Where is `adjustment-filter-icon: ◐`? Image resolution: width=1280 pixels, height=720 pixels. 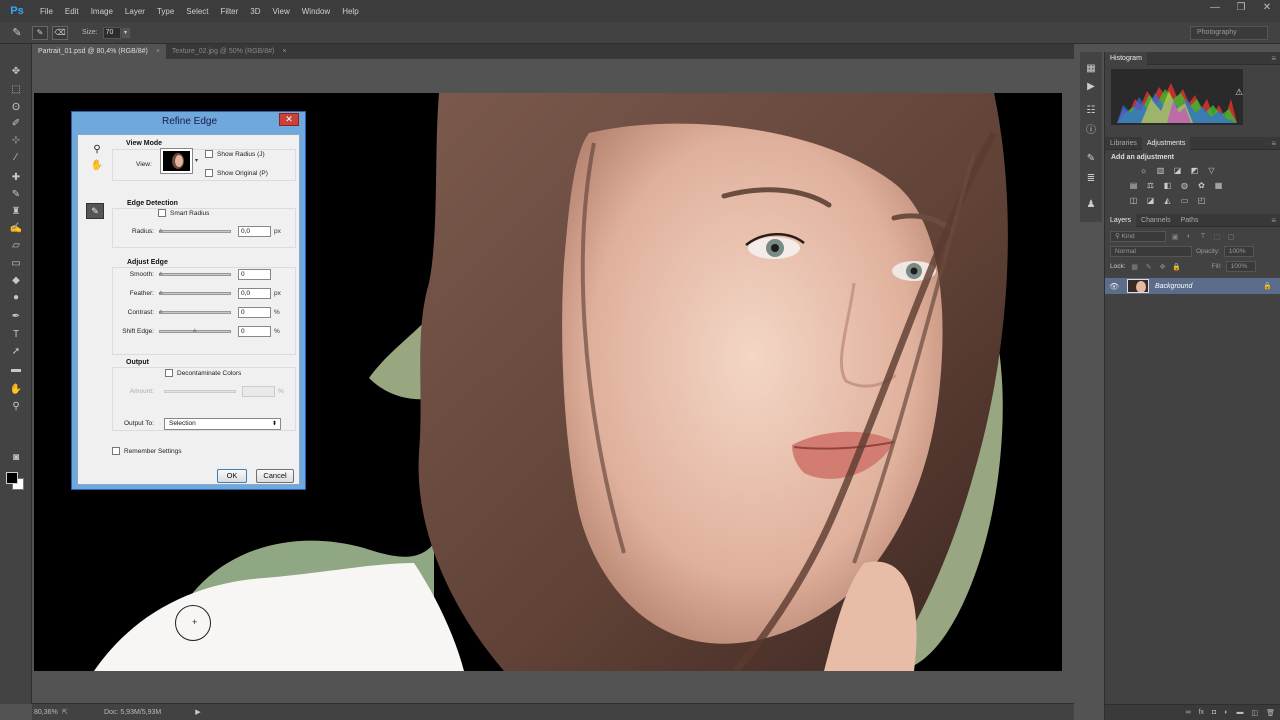 adjustment-filter-icon: ◐ is located at coordinates (1189, 236).